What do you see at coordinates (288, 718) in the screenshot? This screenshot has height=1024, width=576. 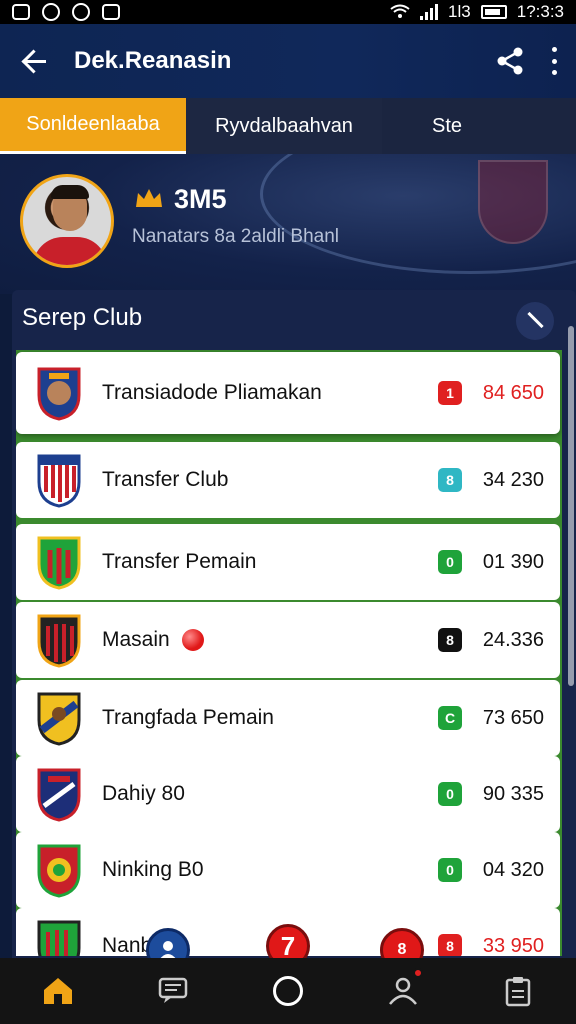 I see `list-item: Trangfada Pemain C 73 650` at bounding box center [288, 718].